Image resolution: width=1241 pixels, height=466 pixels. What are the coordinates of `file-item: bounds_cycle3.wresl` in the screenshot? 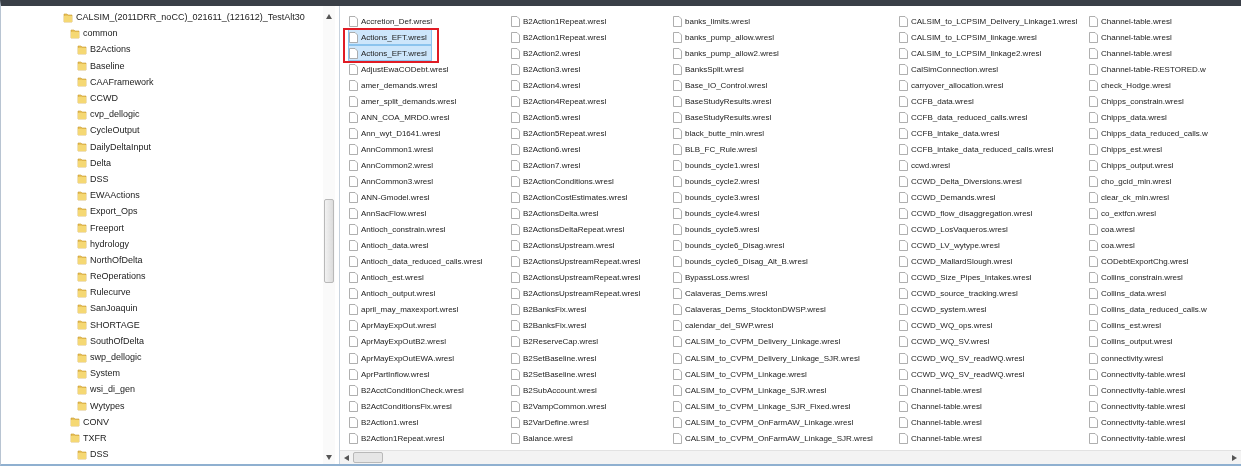 It's located at (718, 197).